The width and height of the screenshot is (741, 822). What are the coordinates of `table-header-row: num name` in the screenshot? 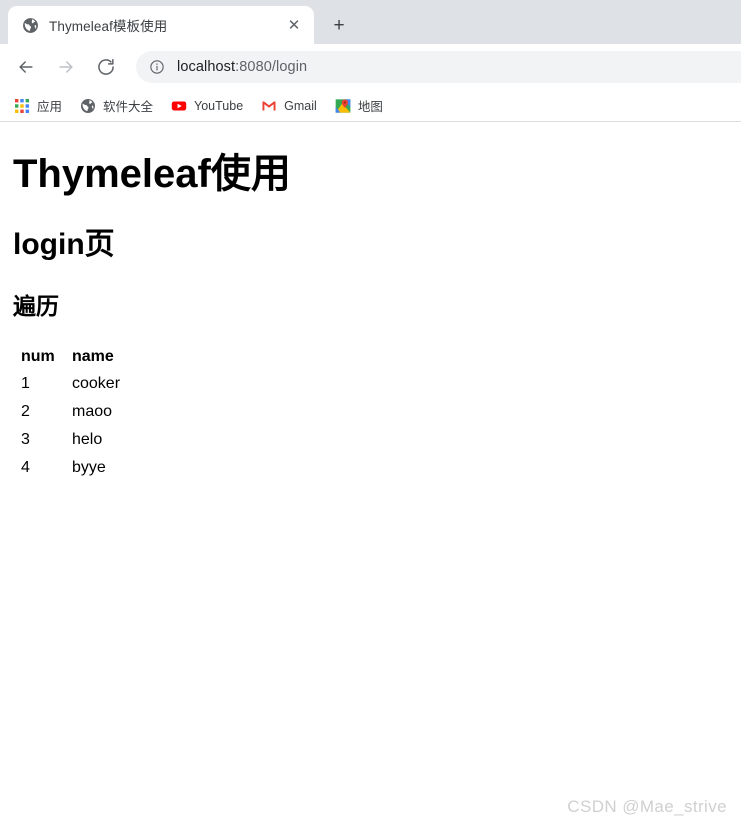 It's located at (64, 358).